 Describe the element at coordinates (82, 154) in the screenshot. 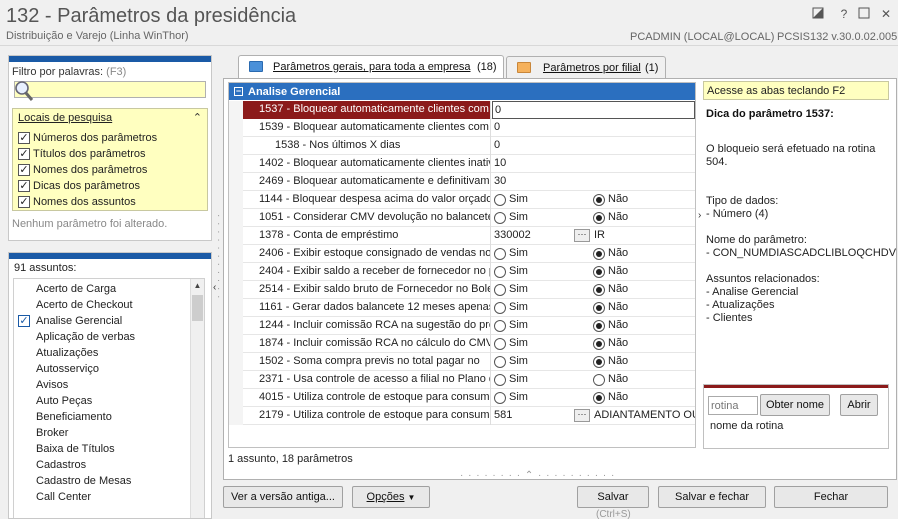

I see `search-option: ✓ Títulos dos parâmetros` at that location.